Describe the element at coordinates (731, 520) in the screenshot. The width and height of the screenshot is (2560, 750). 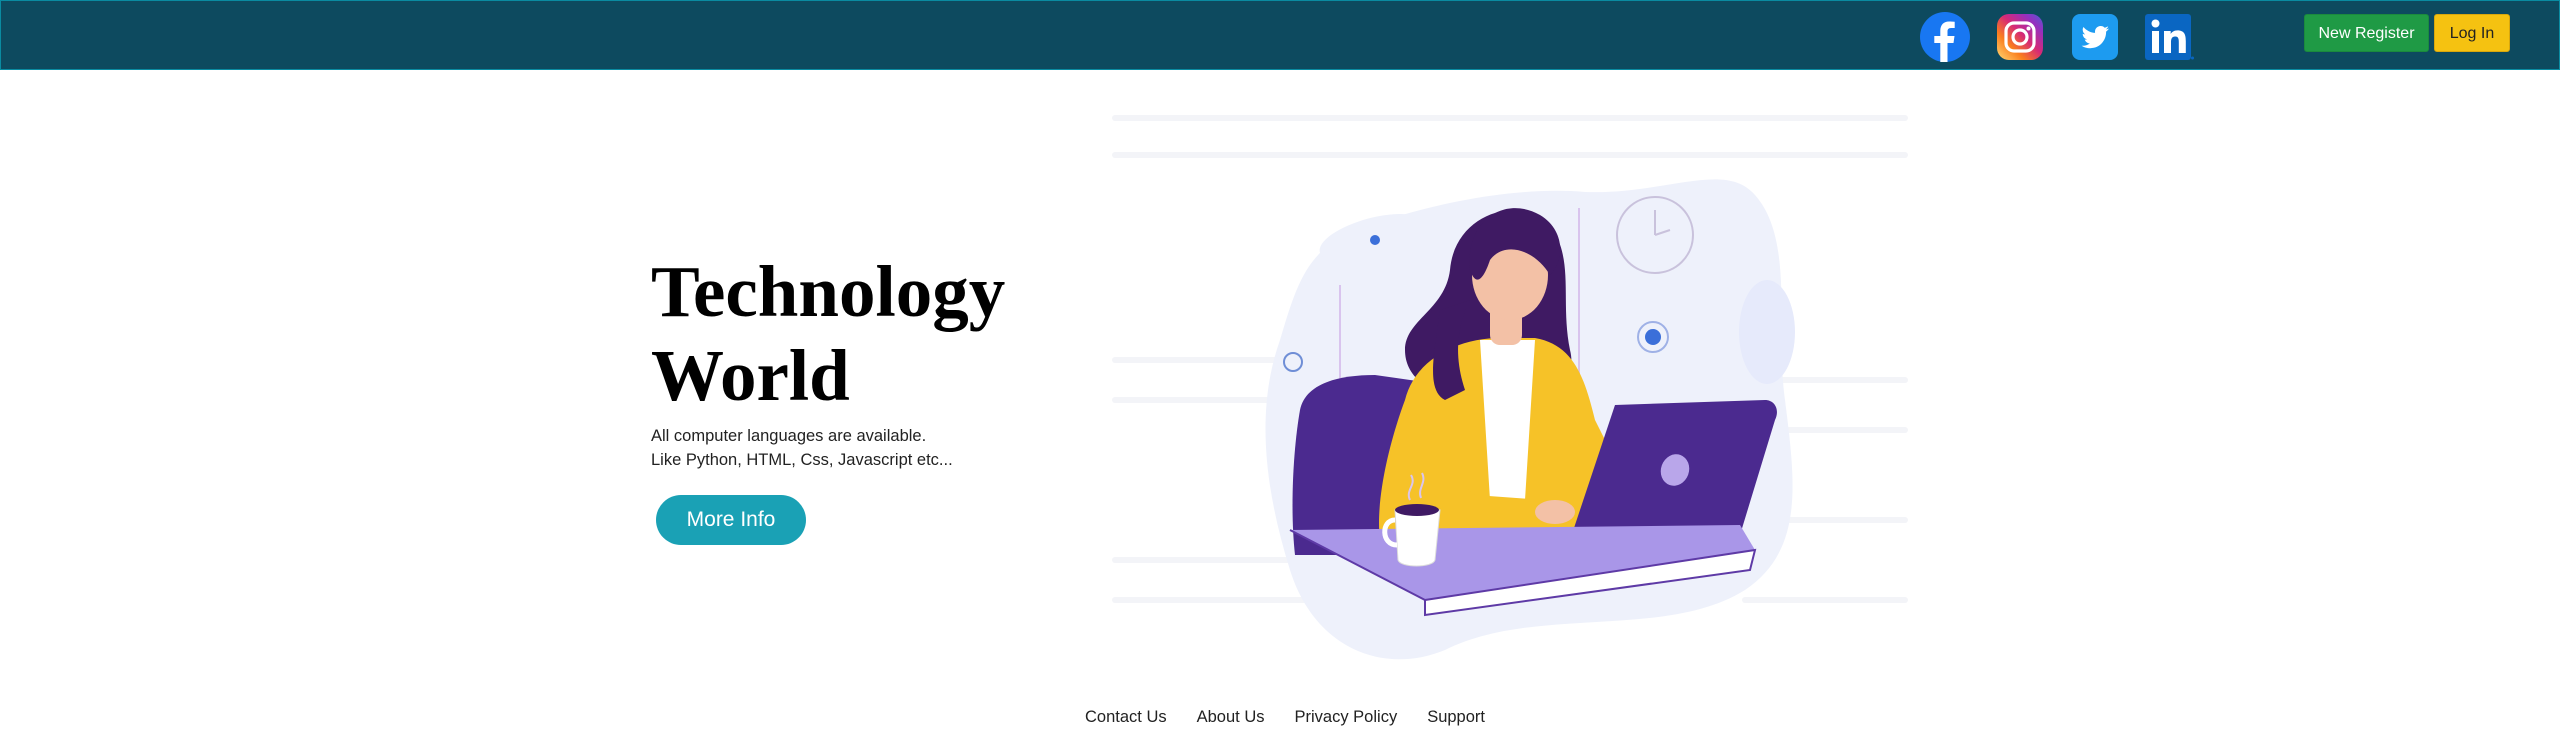
I see `more-info-button: More Info` at that location.